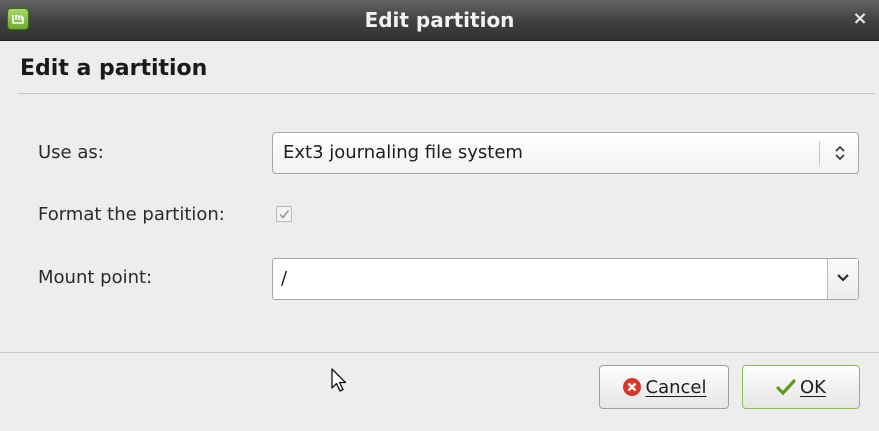 The width and height of the screenshot is (879, 431). Describe the element at coordinates (786, 387) in the screenshot. I see `checkmark-icon` at that location.